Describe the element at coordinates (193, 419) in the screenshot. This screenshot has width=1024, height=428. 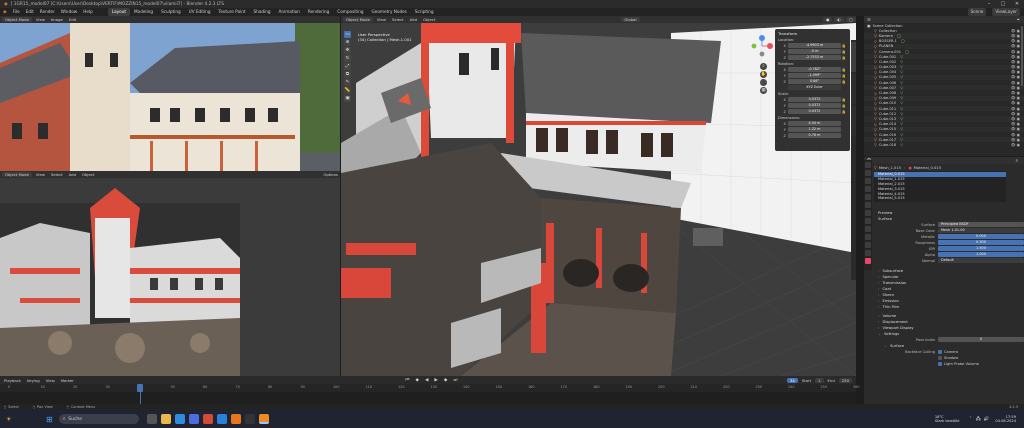
I see `store-icon` at that location.